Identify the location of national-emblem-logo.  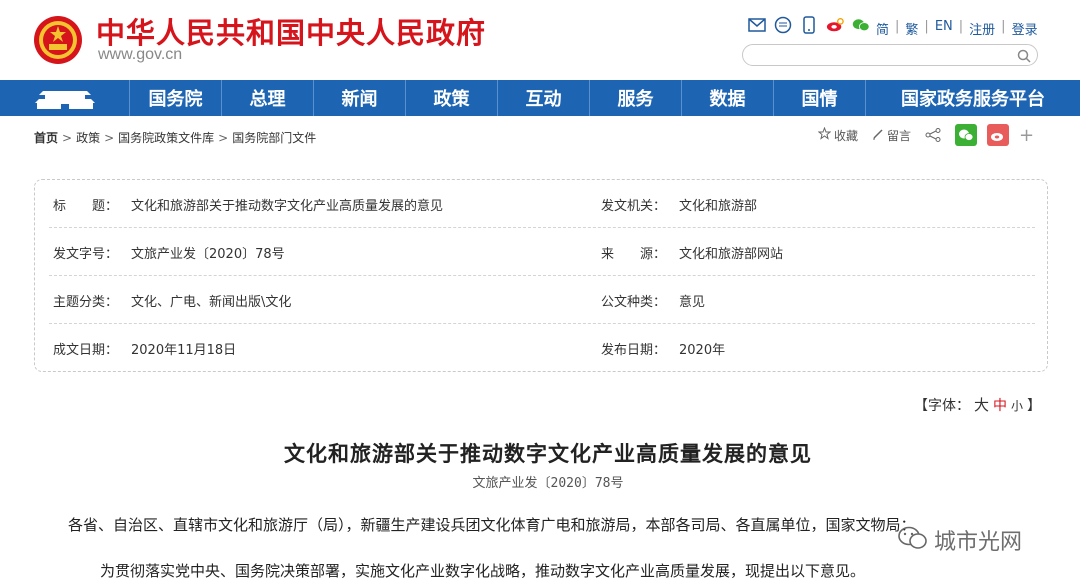
(58, 40).